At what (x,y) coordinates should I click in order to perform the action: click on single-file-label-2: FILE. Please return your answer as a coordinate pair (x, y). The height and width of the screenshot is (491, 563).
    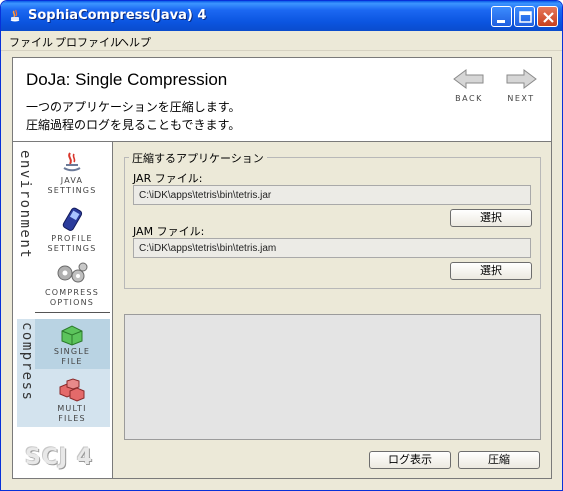
    Looking at the image, I should click on (72, 361).